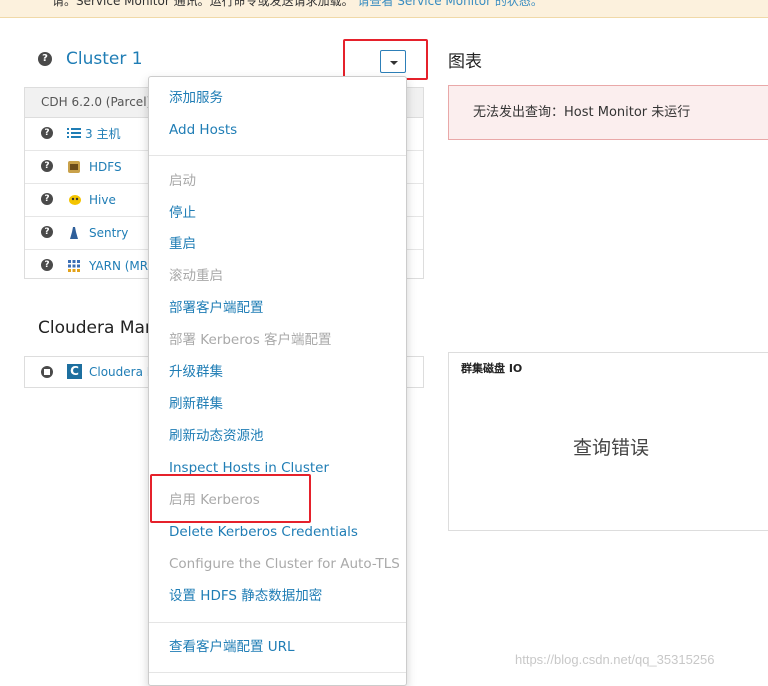  Describe the element at coordinates (74, 134) in the screenshot. I see `hosts-list-icon` at that location.